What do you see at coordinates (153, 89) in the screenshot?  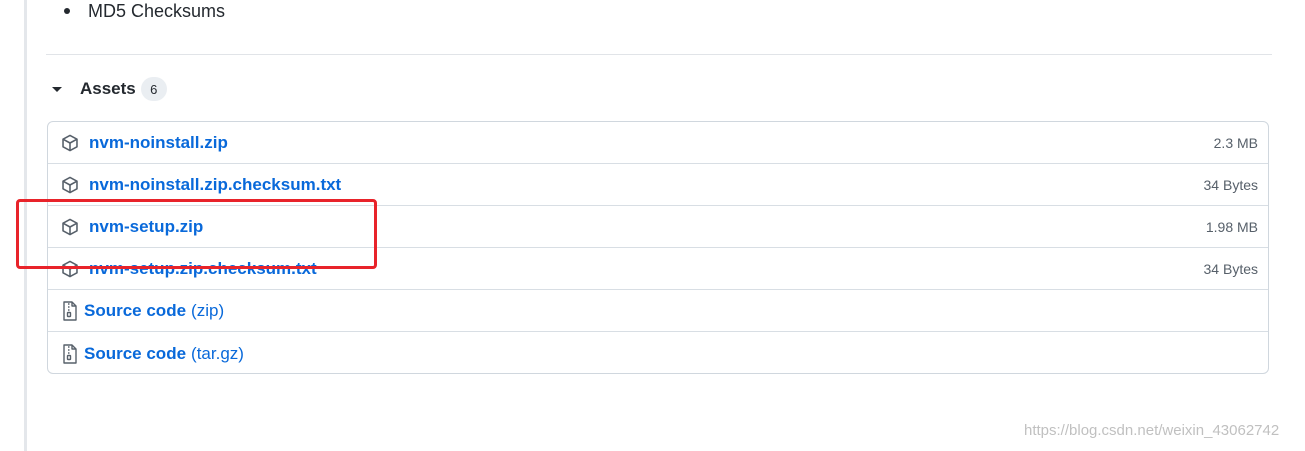 I see `assets-count-badge: 6` at bounding box center [153, 89].